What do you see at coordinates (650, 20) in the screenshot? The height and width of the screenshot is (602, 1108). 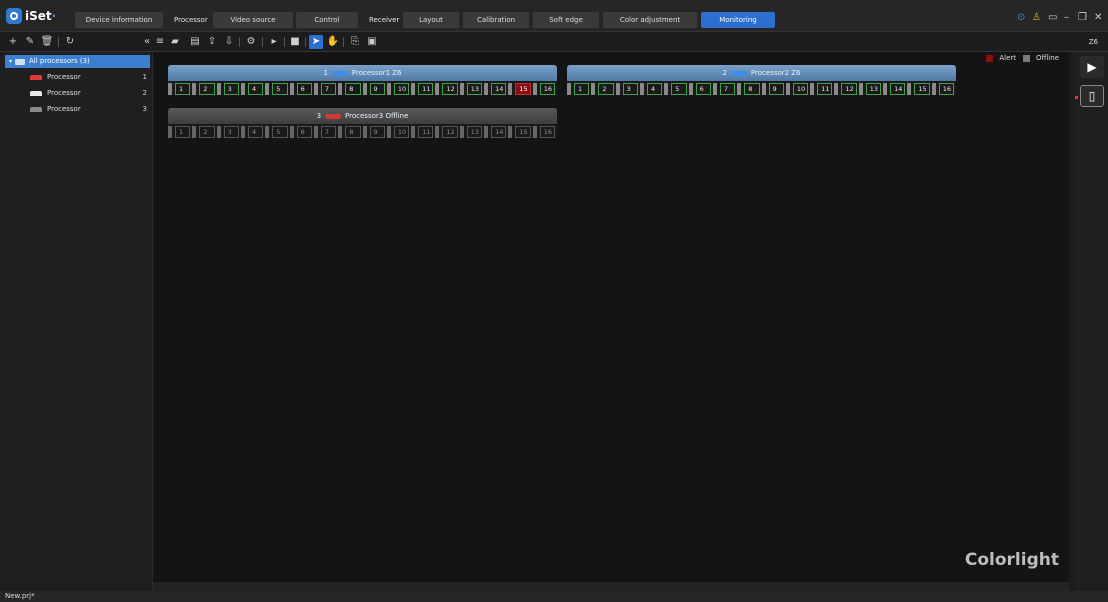 I see `tab-color-adjustment: Color adjustment` at bounding box center [650, 20].